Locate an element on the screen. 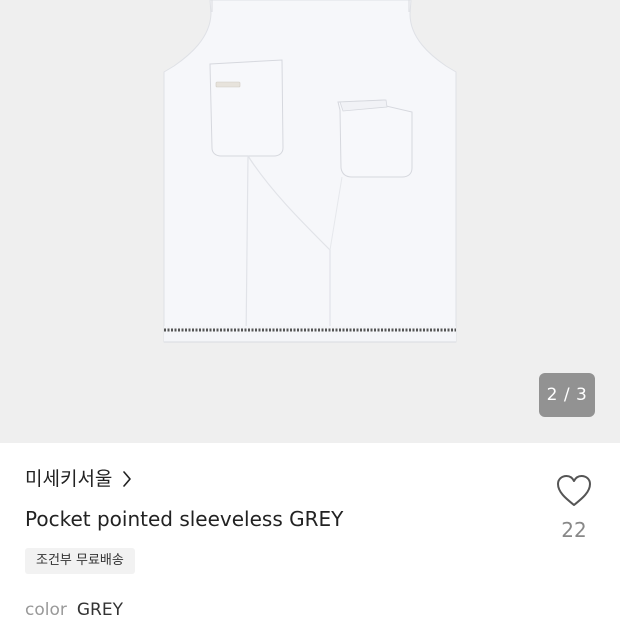 This screenshot has width=620, height=620. like-count: 22 is located at coordinates (574, 530).